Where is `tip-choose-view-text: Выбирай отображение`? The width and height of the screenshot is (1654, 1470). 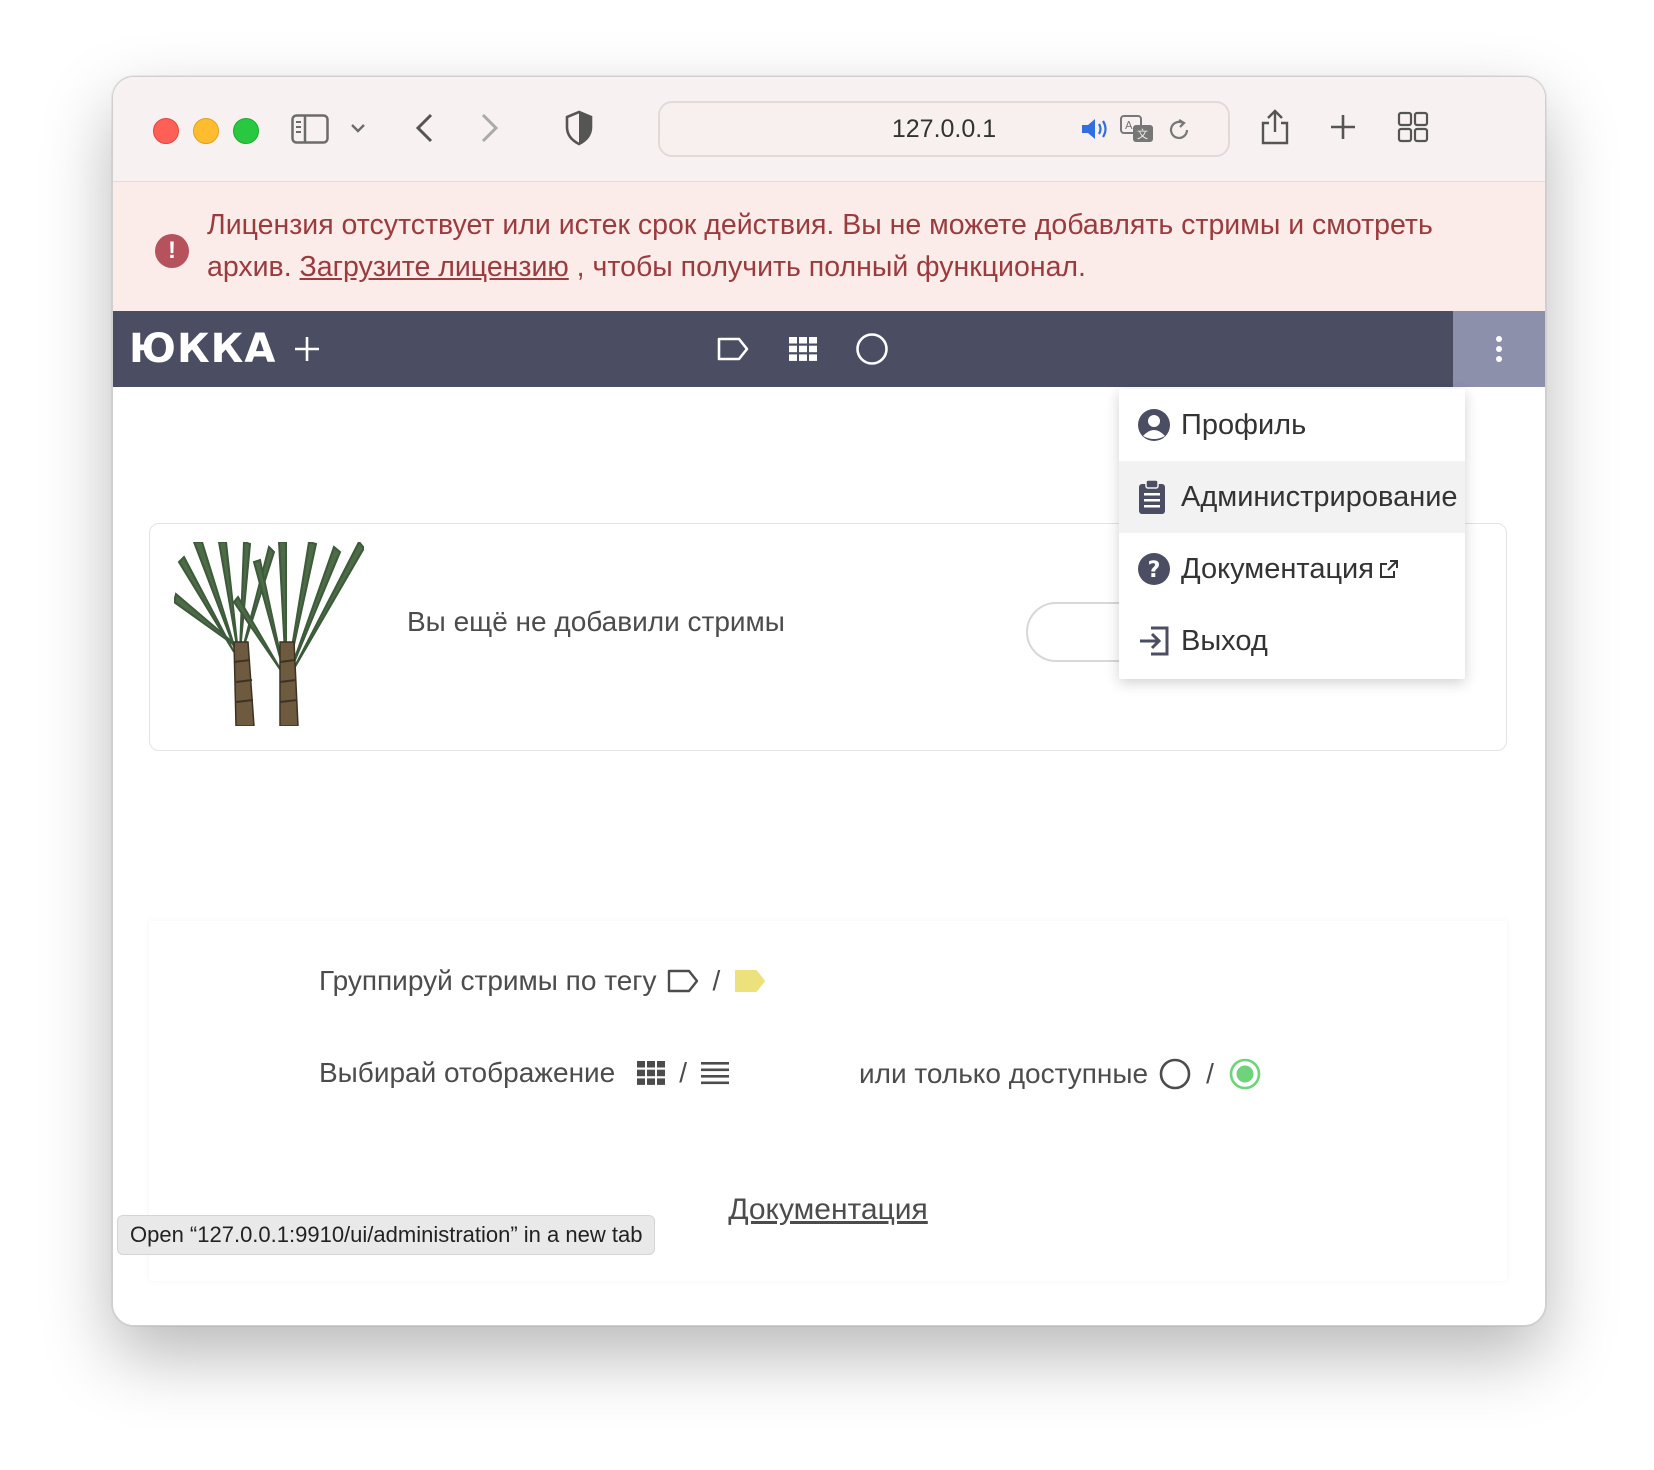 tip-choose-view-text: Выбирай отображение is located at coordinates (467, 1072).